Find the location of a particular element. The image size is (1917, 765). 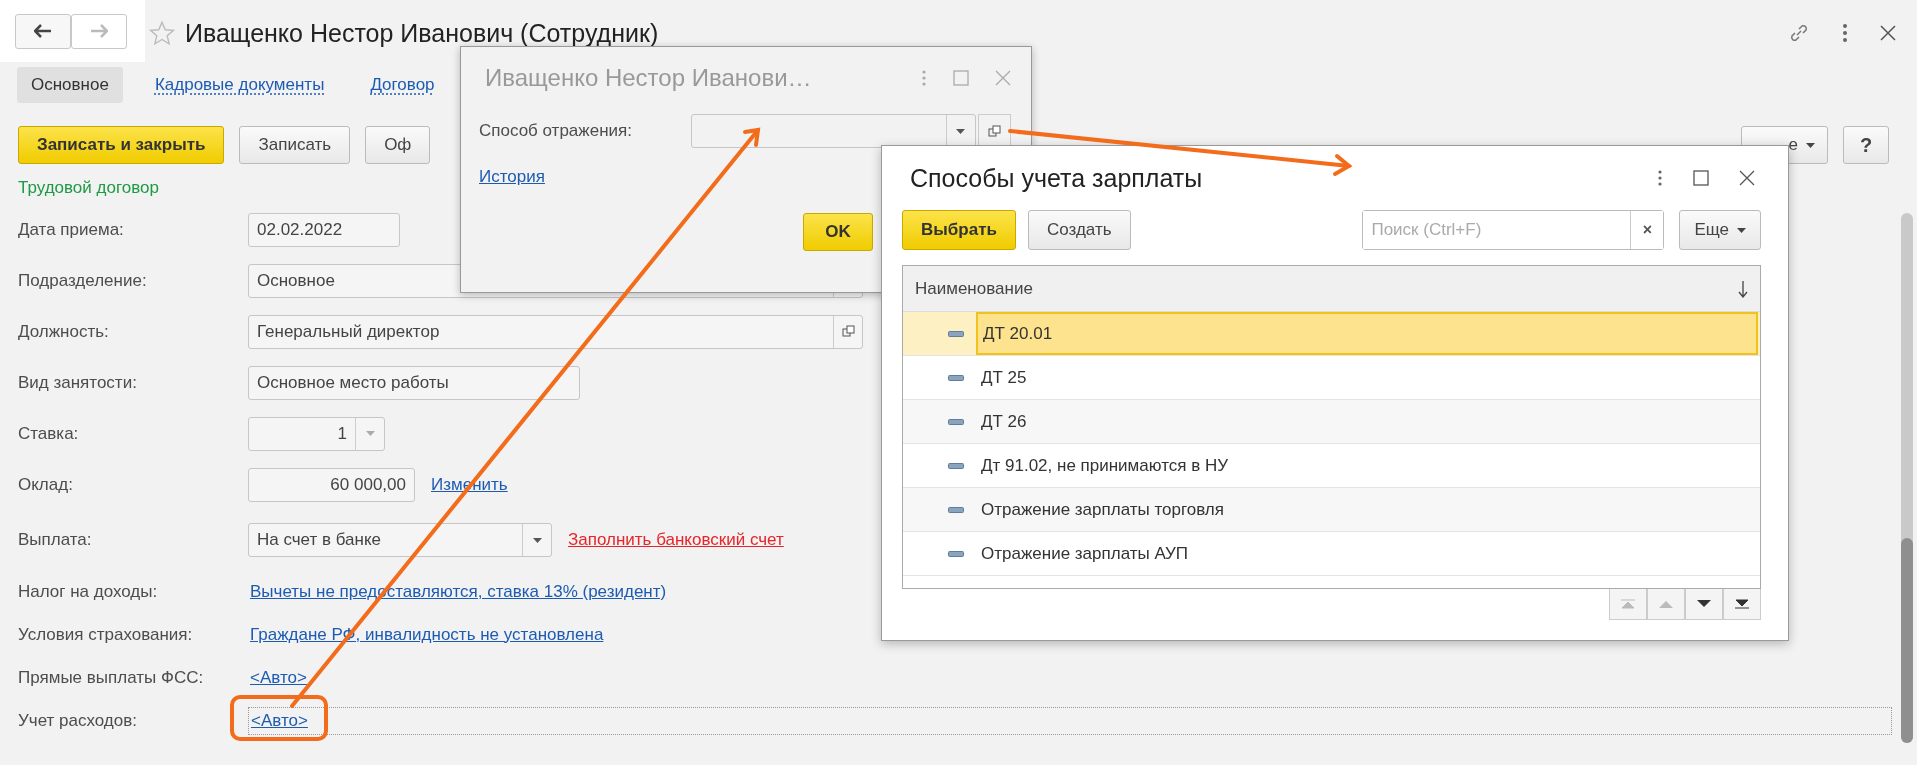

back-arrow-icon is located at coordinates (43, 31).